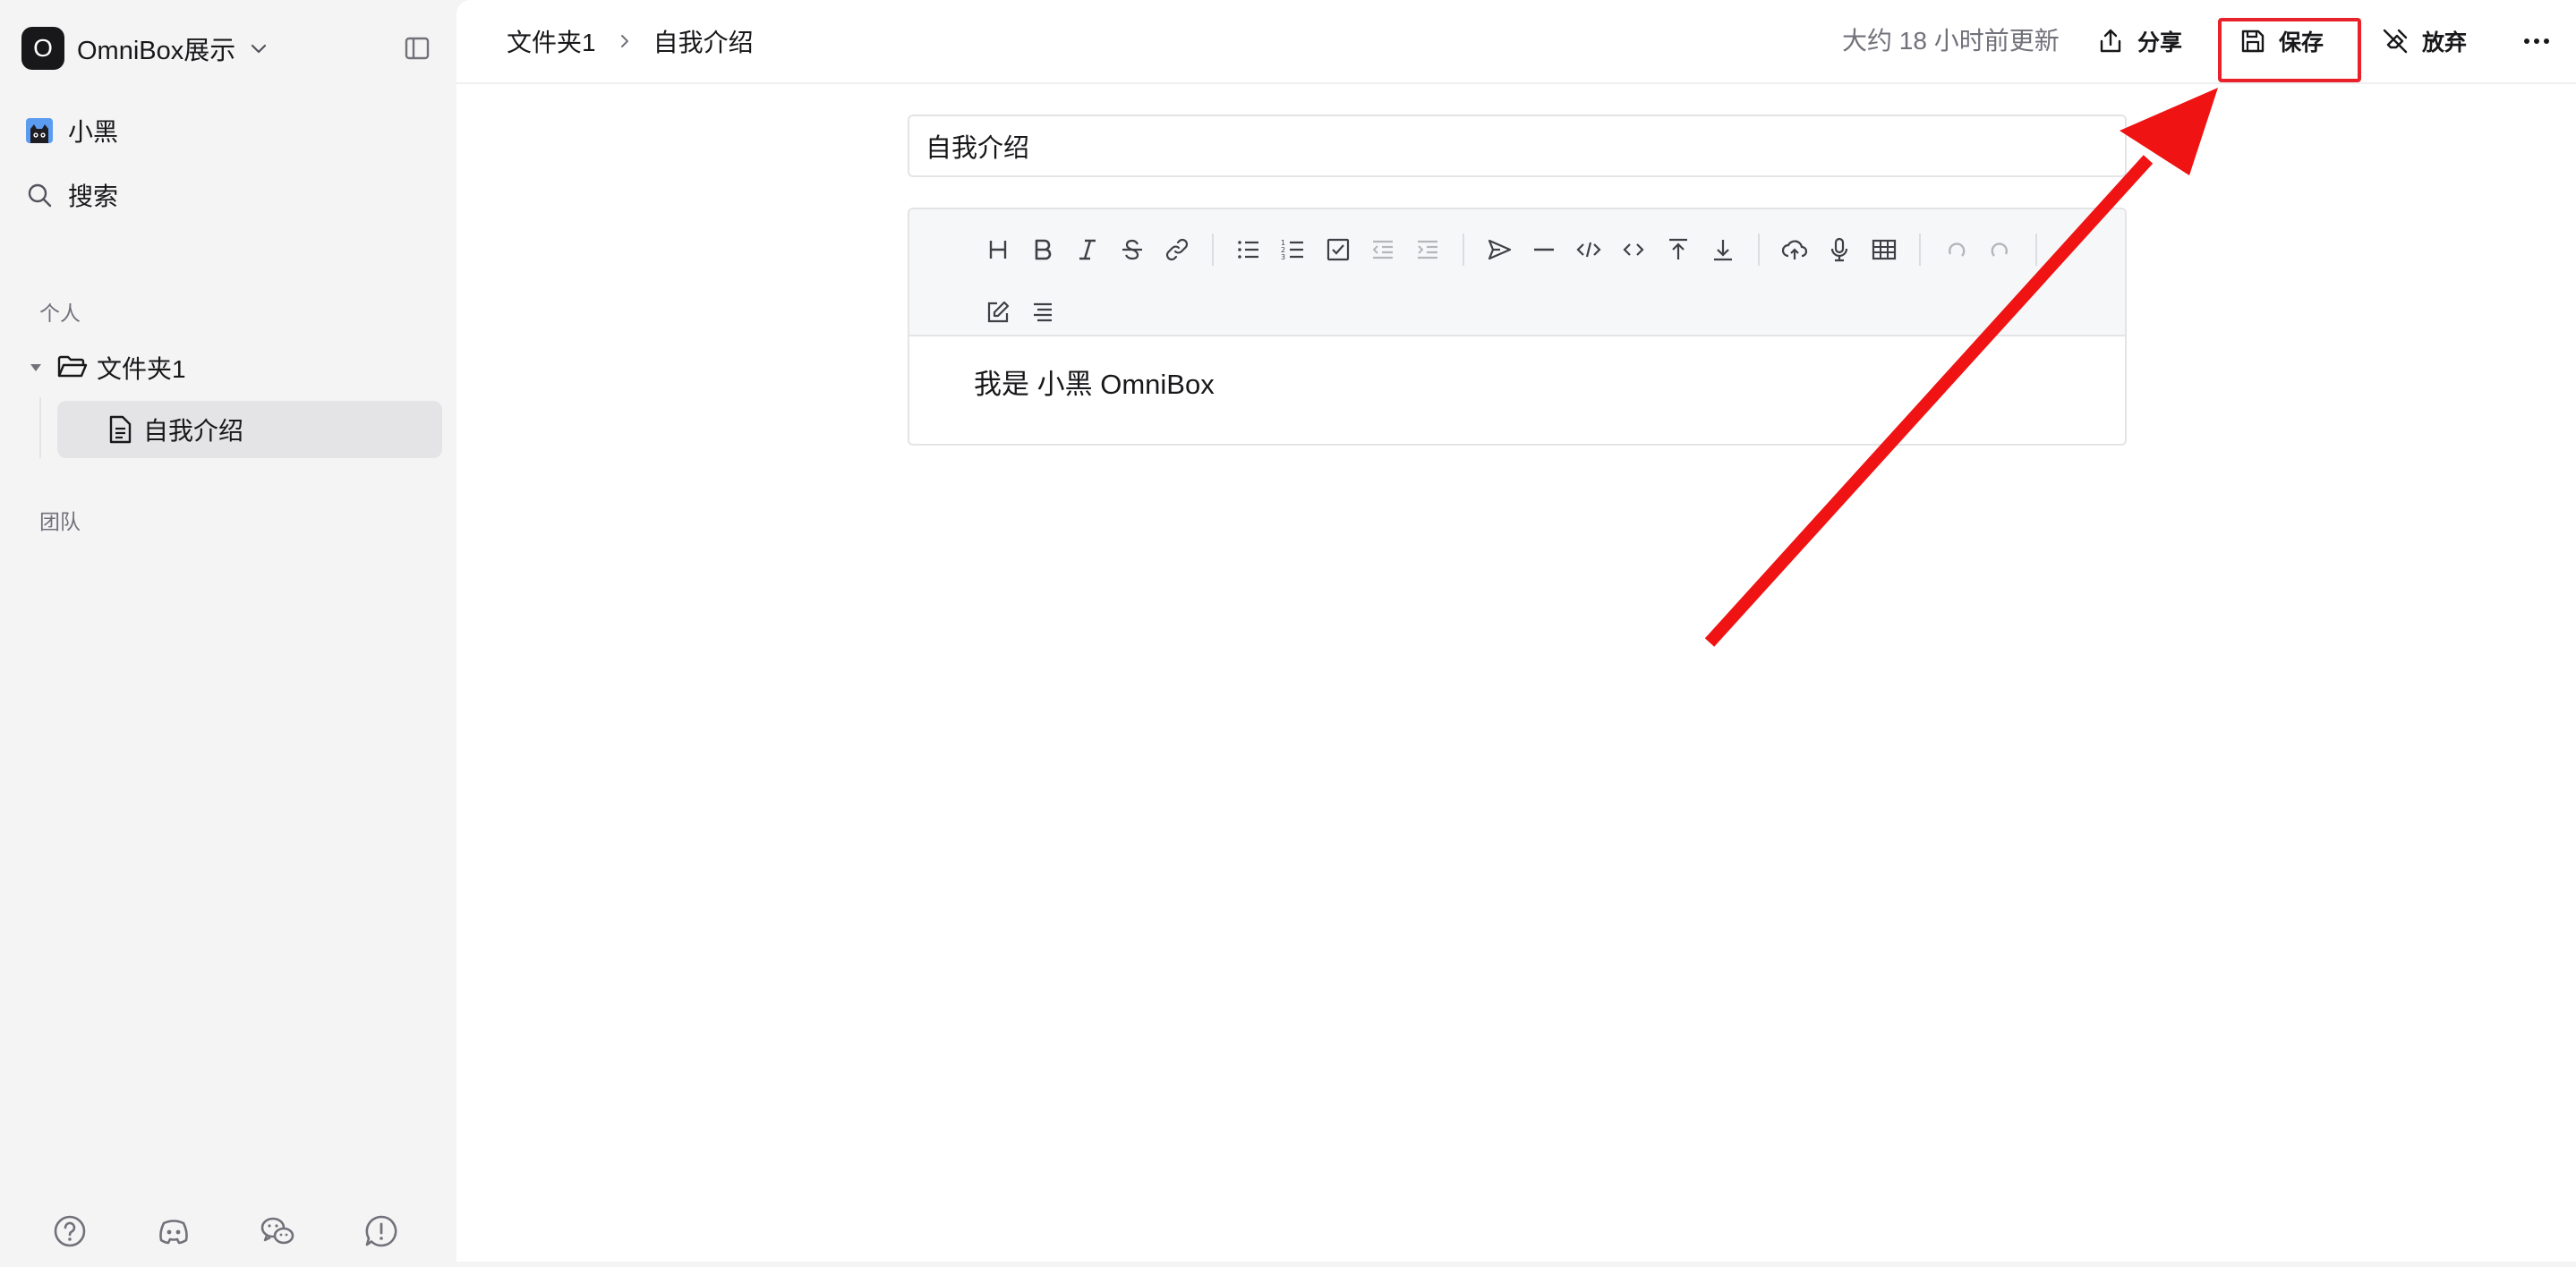 The width and height of the screenshot is (2576, 1267). What do you see at coordinates (1293, 250) in the screenshot?
I see `ordered-list-icon: 123` at bounding box center [1293, 250].